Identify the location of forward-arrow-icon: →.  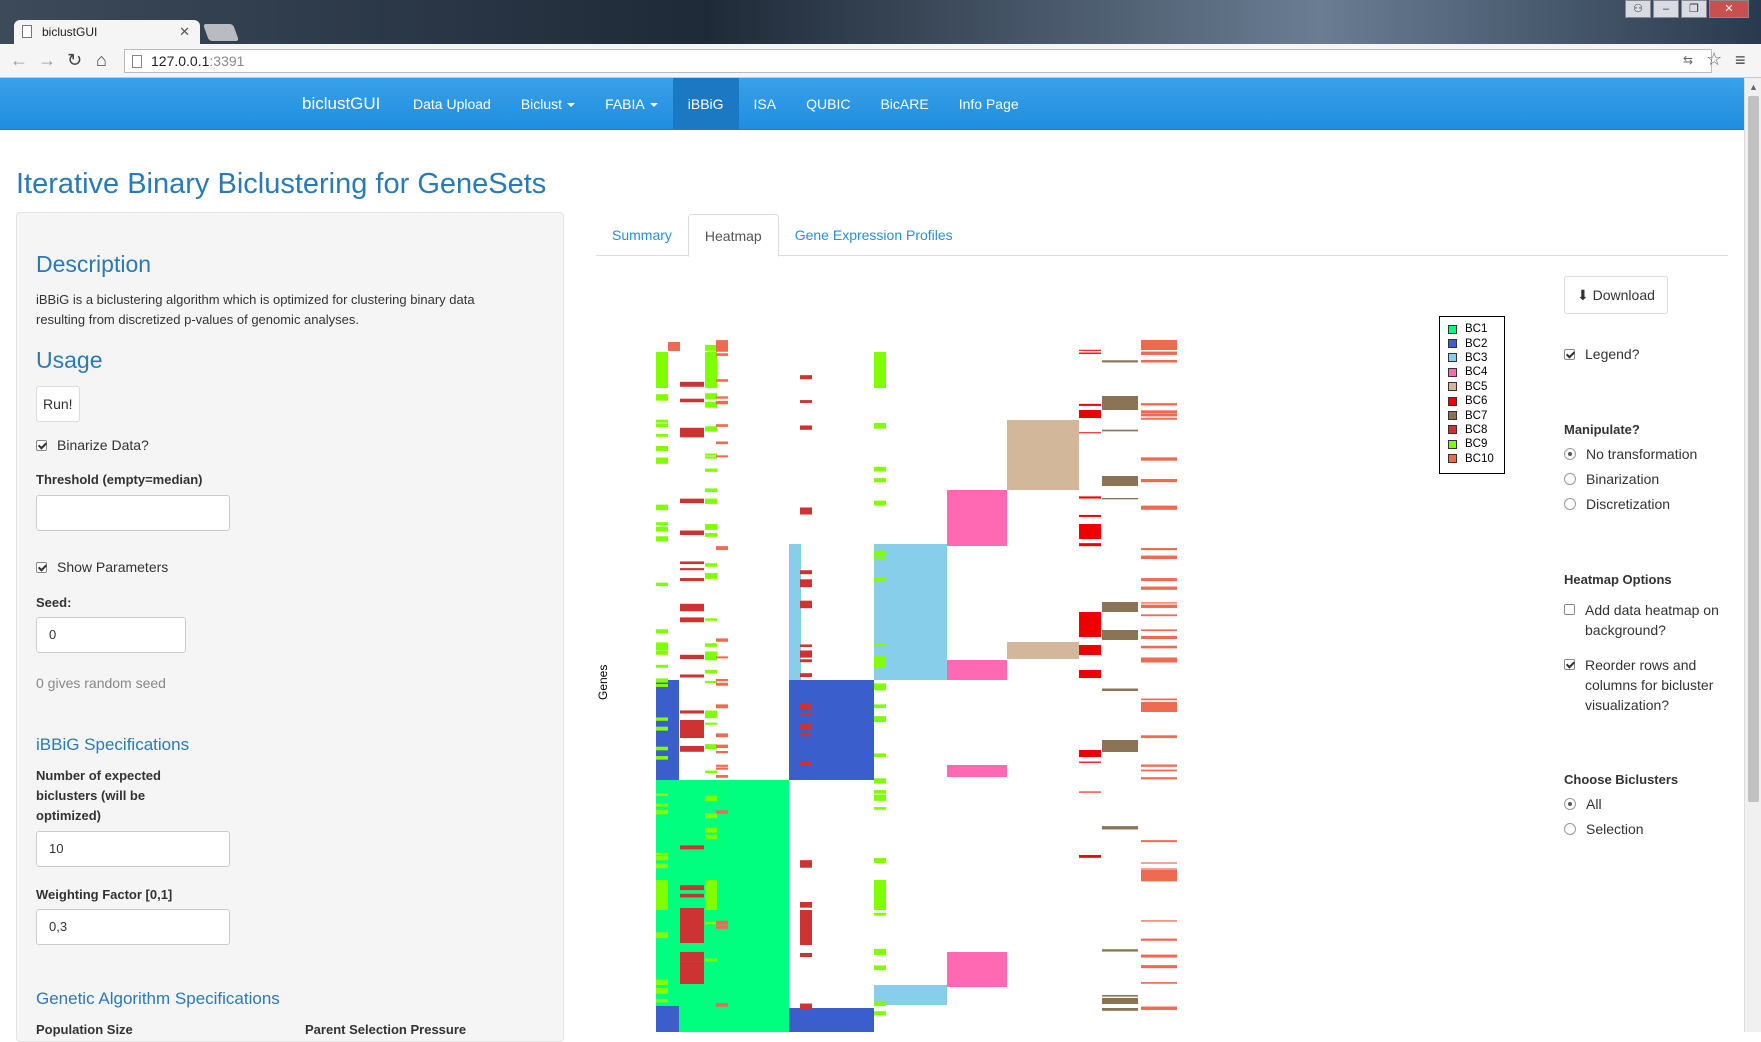
(47, 60).